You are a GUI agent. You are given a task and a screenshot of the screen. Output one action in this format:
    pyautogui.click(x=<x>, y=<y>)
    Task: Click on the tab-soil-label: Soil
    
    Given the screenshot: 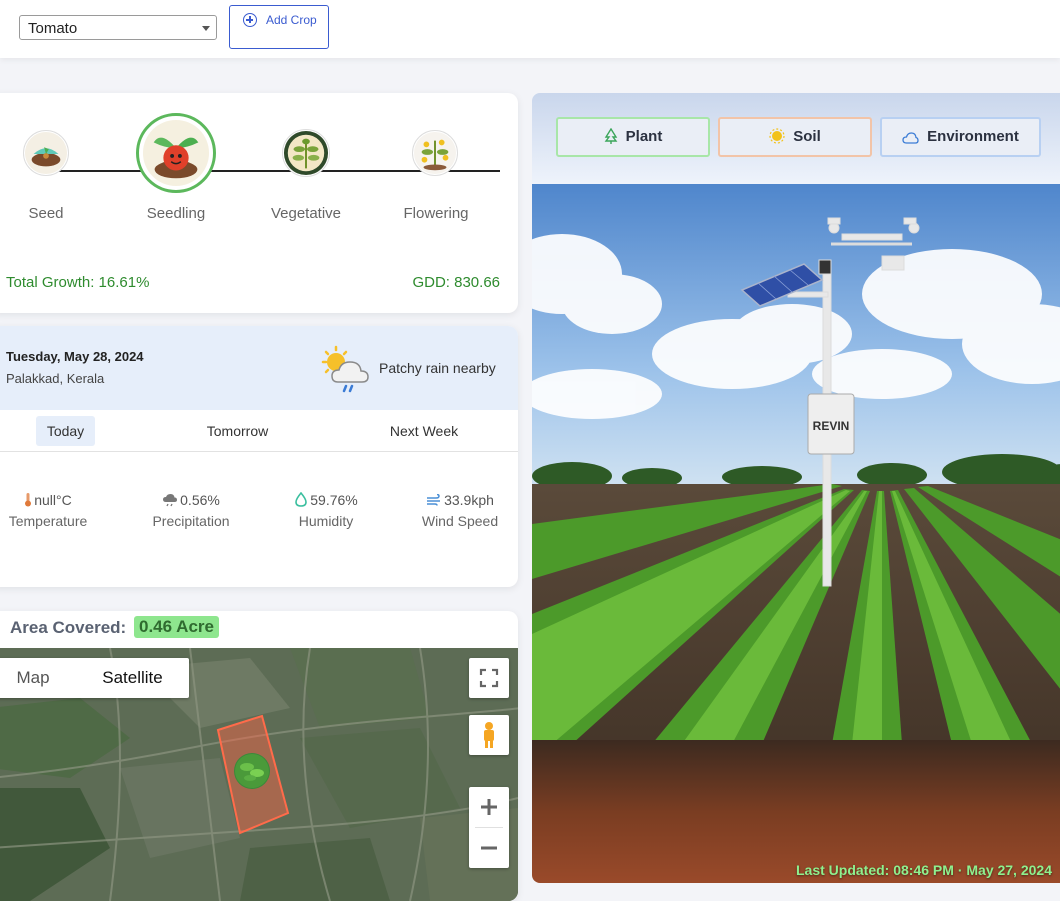 What is the action you would take?
    pyautogui.click(x=807, y=136)
    